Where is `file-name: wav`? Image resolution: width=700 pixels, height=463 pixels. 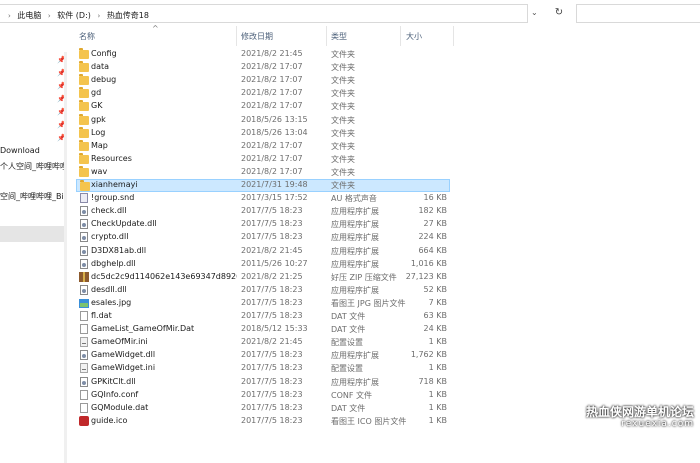
file-name: wav is located at coordinates (99, 171).